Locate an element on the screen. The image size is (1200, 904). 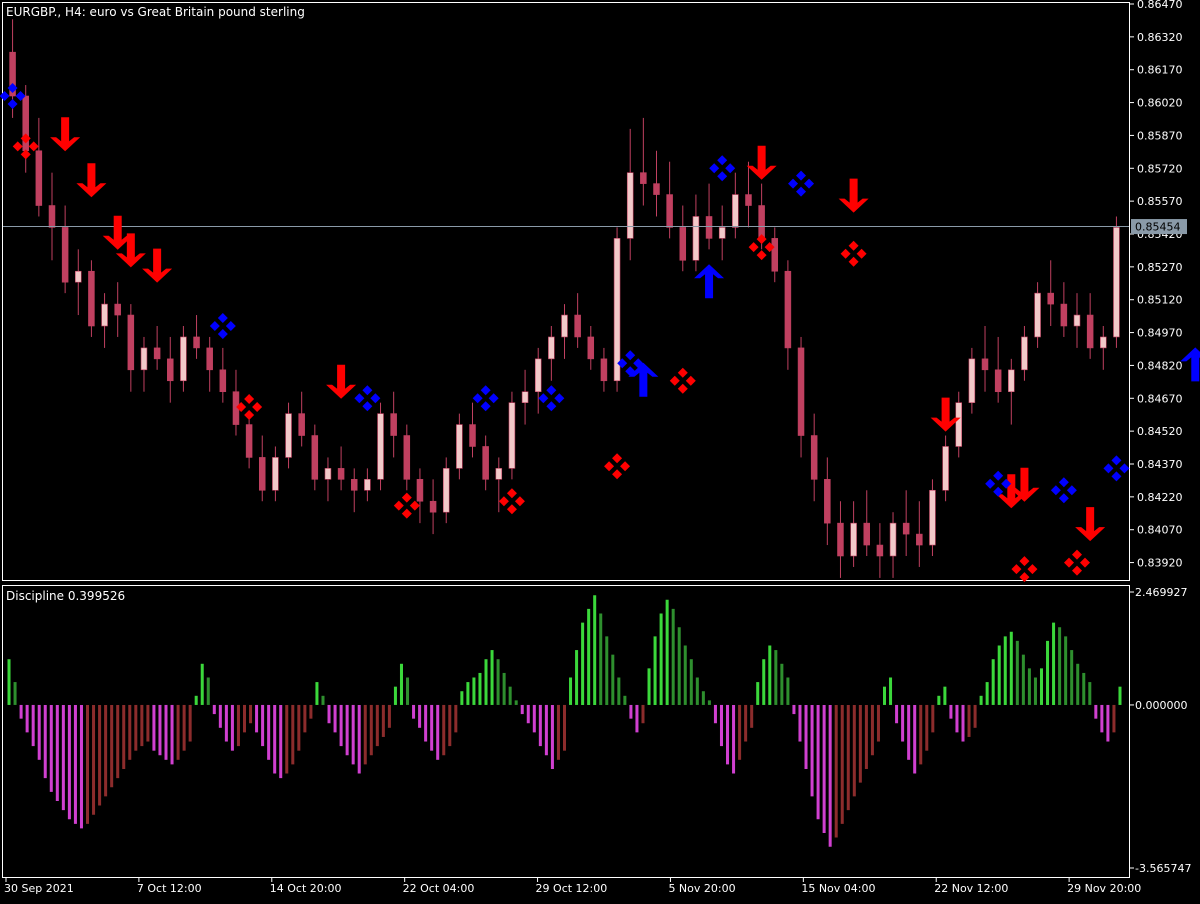
price-tick-label: 0.86170 is located at coordinates (1160, 70).